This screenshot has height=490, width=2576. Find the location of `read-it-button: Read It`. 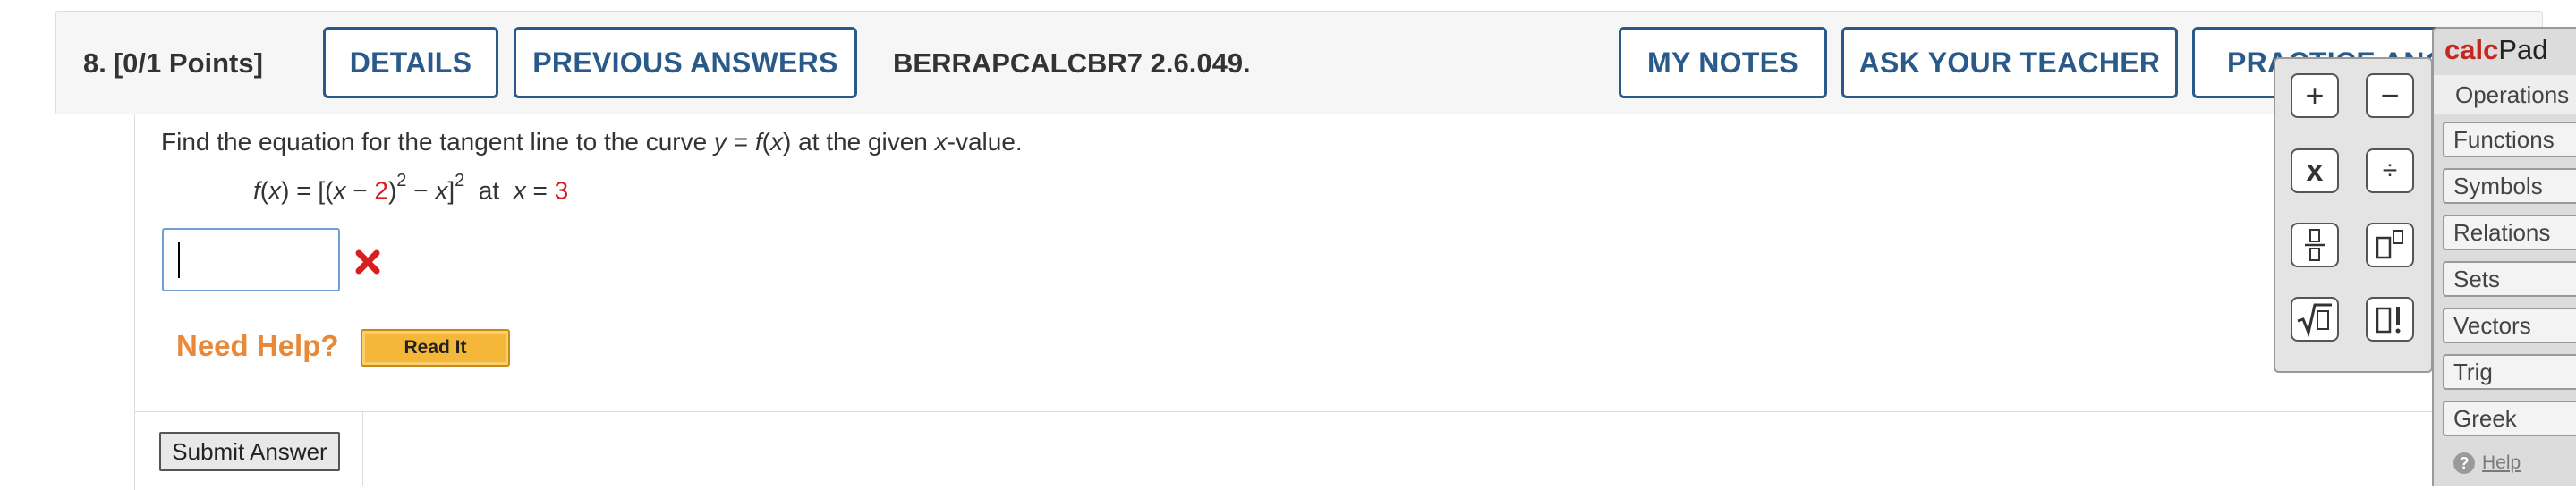

read-it-button: Read It is located at coordinates (435, 348).